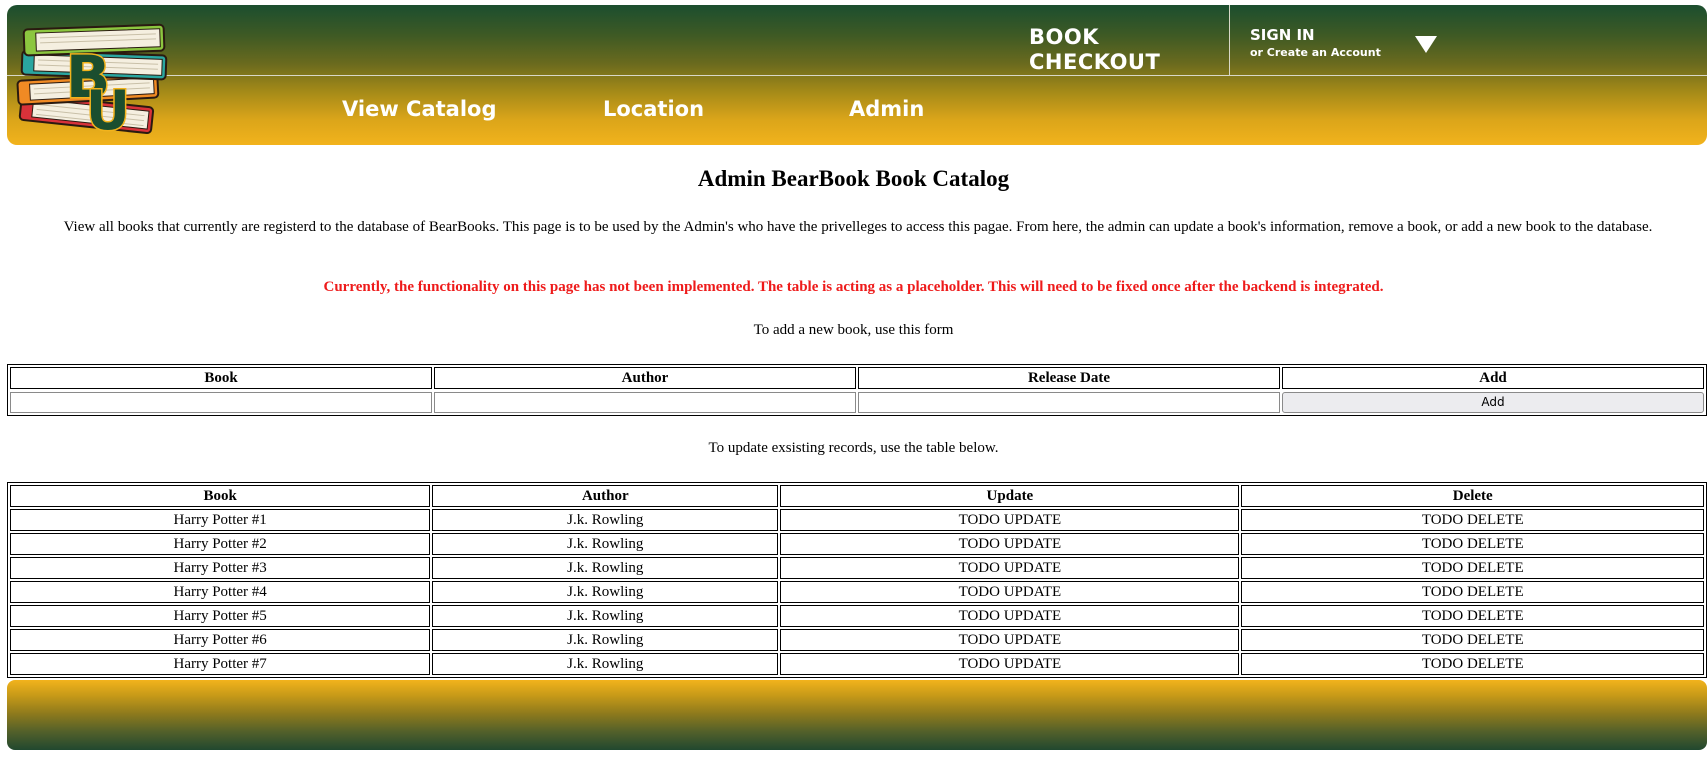 The height and width of the screenshot is (760, 1707). Describe the element at coordinates (419, 109) in the screenshot. I see `nav-view-catalog: View Catalog` at that location.